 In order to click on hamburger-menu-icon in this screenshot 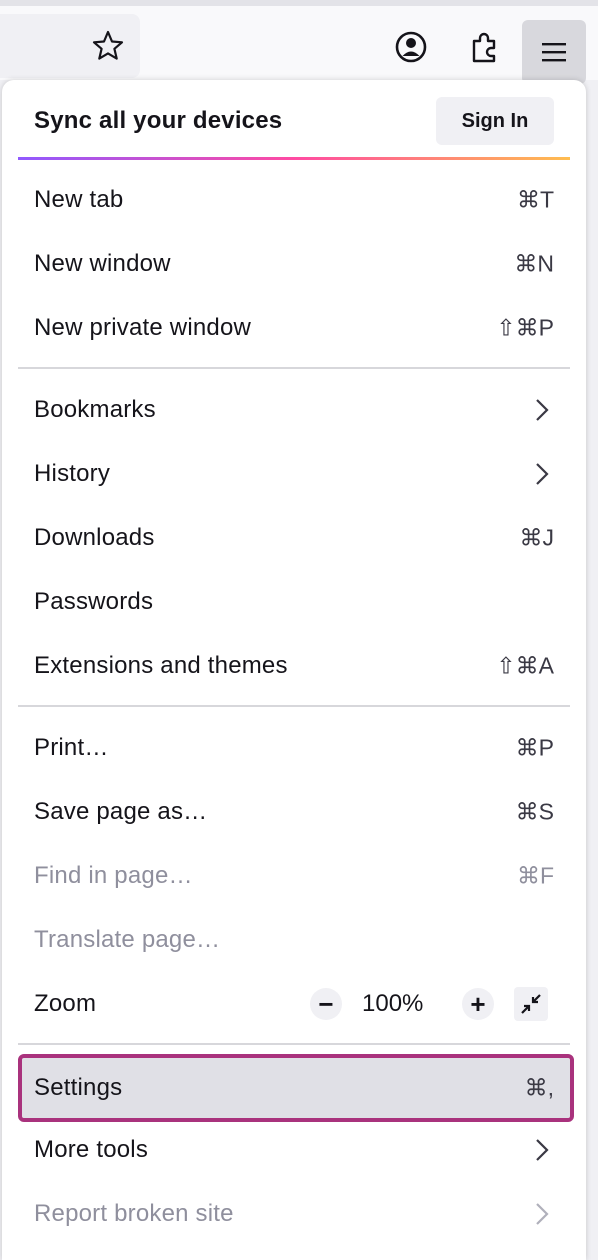, I will do `click(554, 52)`.